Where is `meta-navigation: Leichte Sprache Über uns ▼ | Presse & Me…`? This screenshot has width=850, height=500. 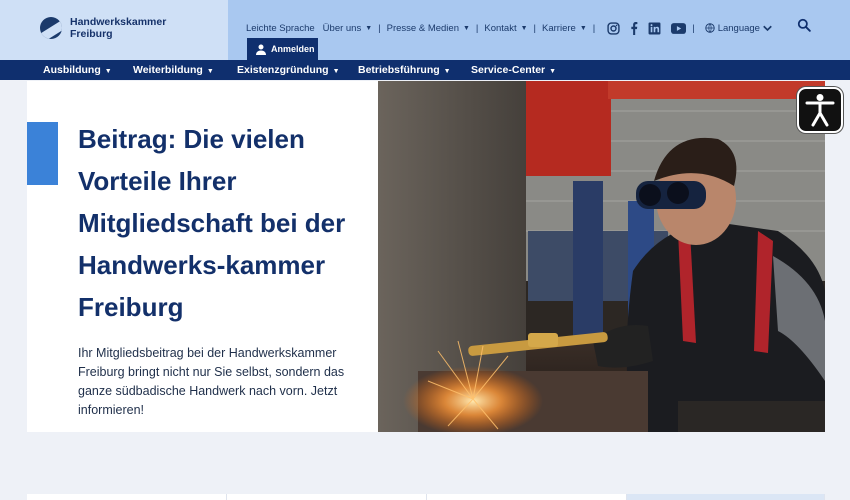 meta-navigation: Leichte Sprache Über uns ▼ | Presse & Me… is located at coordinates (509, 28).